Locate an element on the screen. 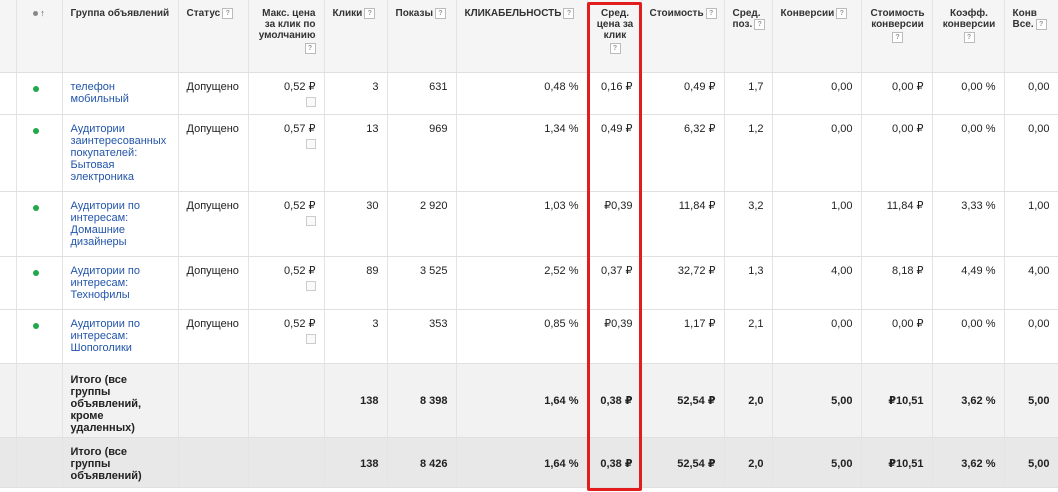  cost-cell: 32,72 ₽ is located at coordinates (683, 283).